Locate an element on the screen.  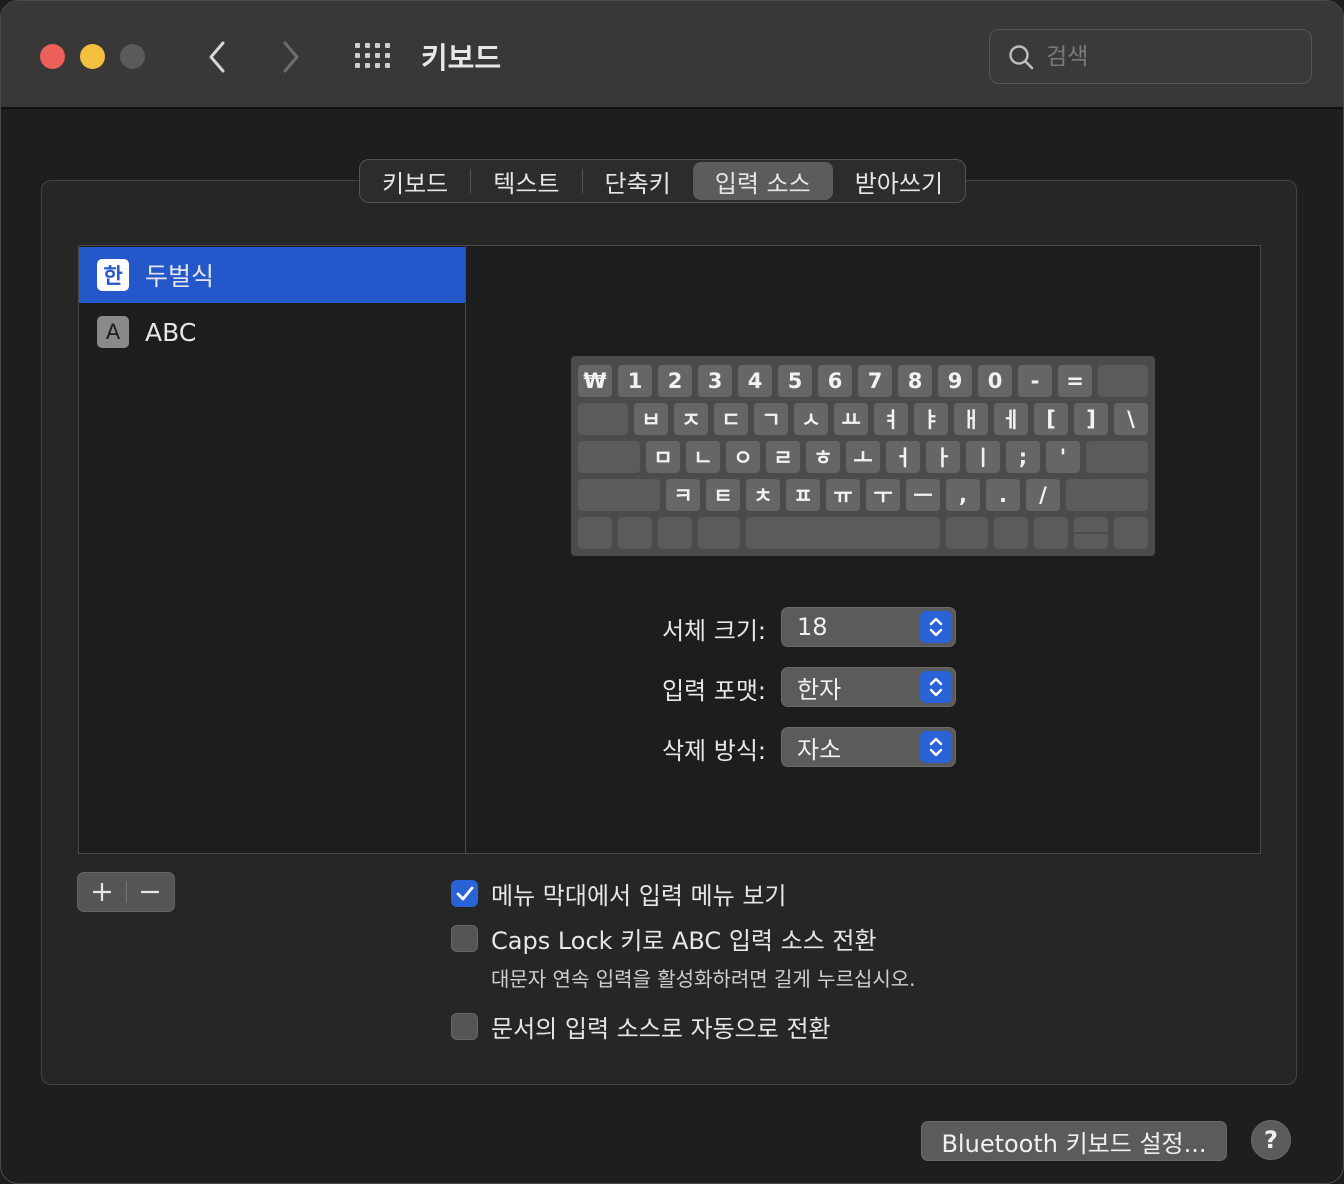
keyboard-key: ㅑ is located at coordinates (931, 419).